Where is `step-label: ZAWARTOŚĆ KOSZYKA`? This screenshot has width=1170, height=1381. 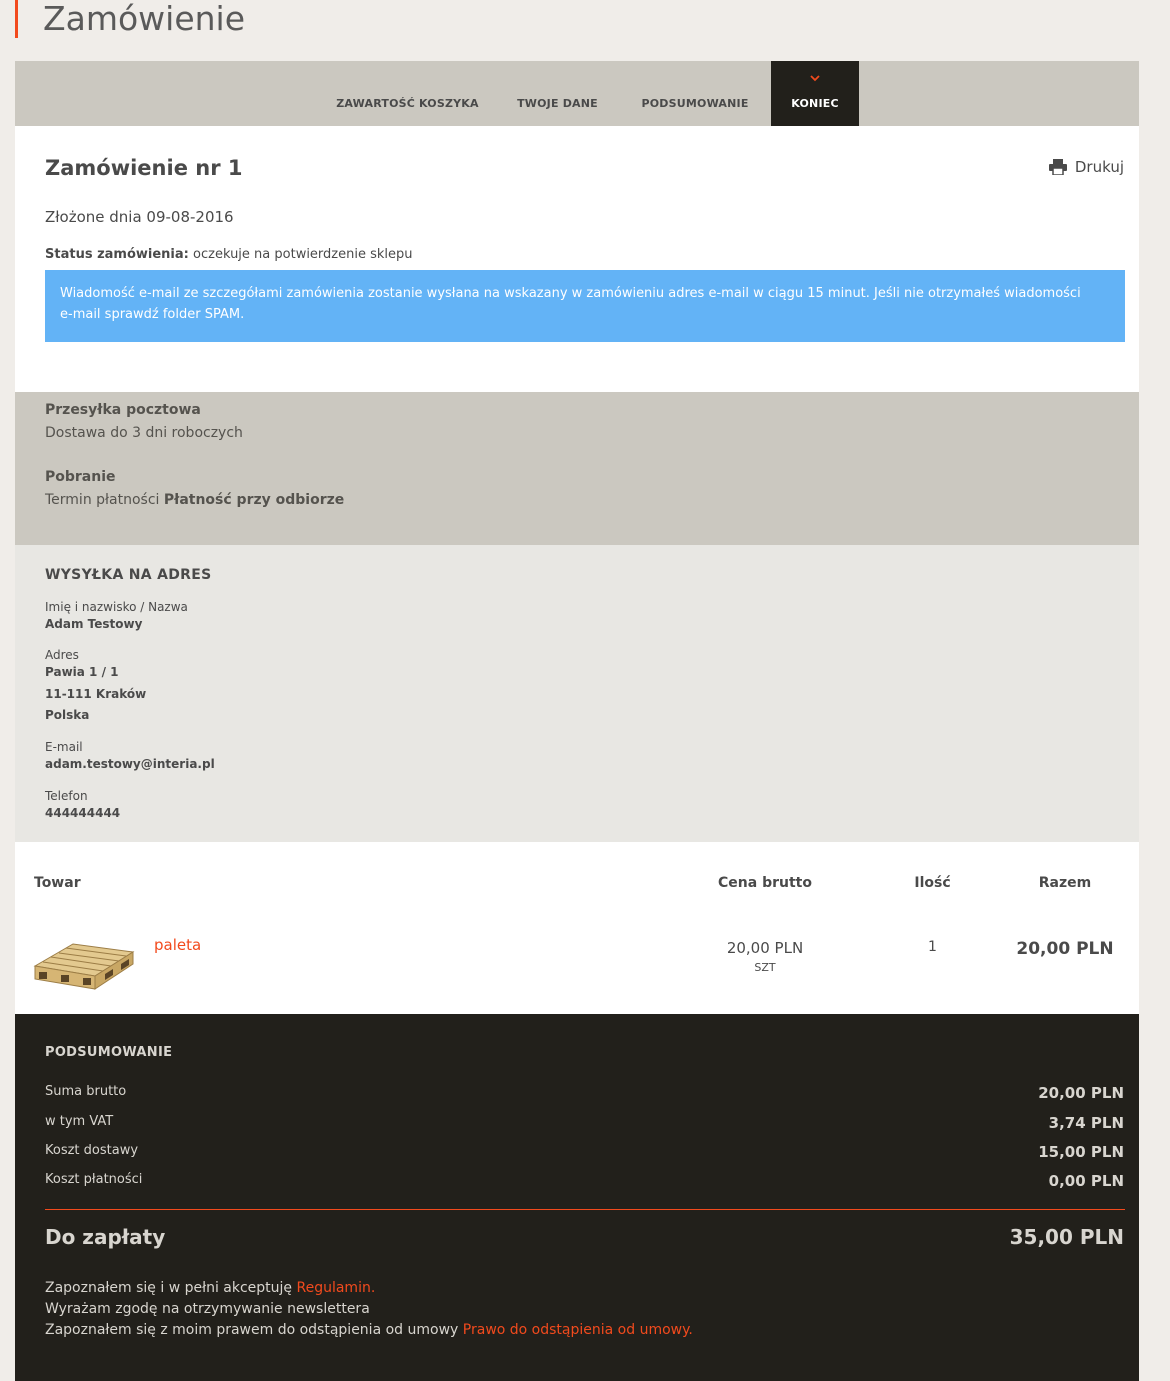
step-label: ZAWARTOŚĆ KOSZYKA is located at coordinates (407, 103).